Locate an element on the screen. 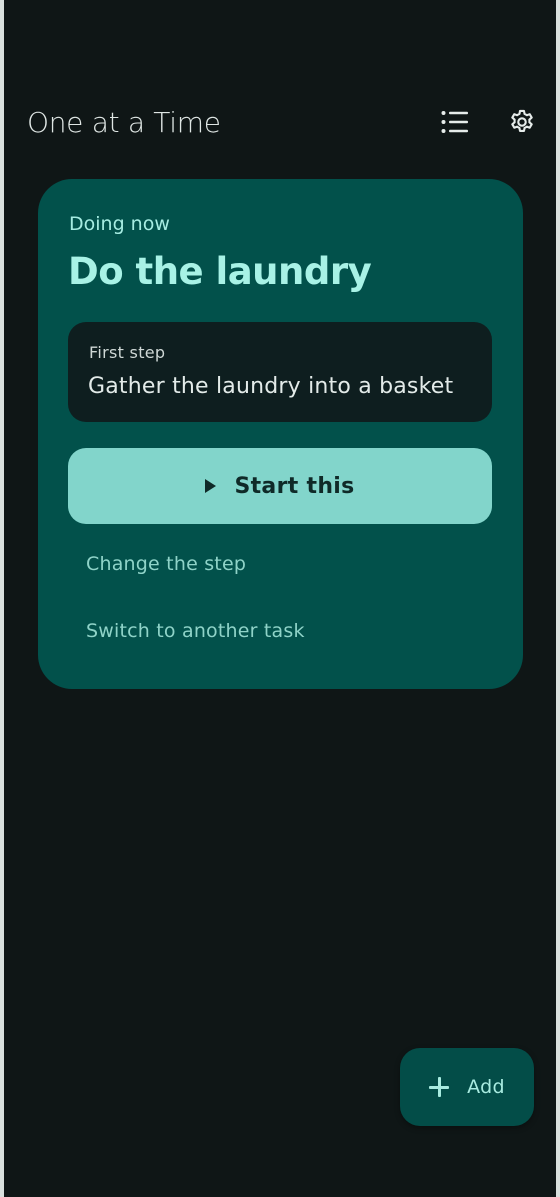 The width and height of the screenshot is (560, 1197). status-label: Doing now is located at coordinates (119, 224).